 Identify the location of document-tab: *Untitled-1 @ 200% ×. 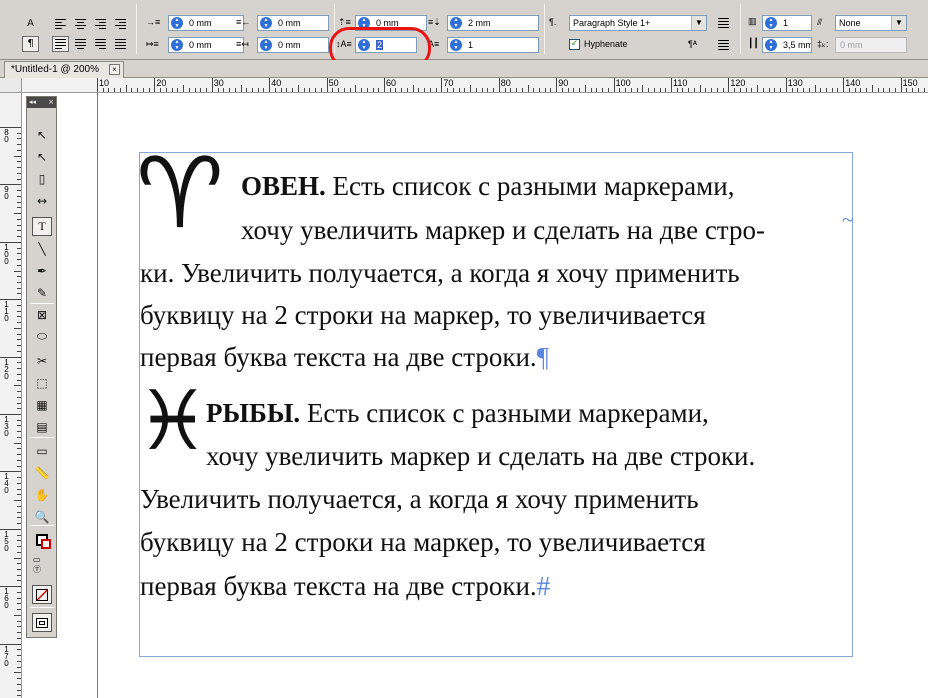
(64, 69).